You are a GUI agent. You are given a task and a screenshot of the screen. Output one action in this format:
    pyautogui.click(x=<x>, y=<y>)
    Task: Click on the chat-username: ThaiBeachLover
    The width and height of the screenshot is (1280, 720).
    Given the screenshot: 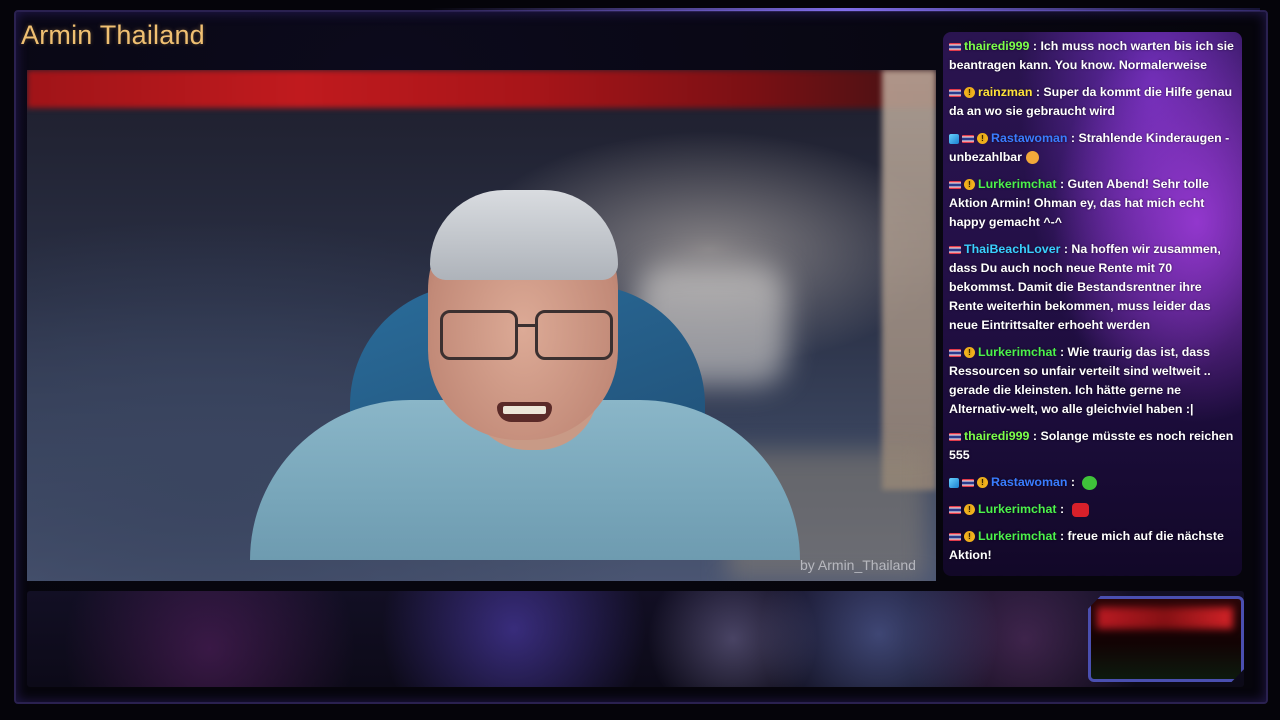 What is the action you would take?
    pyautogui.click(x=1012, y=249)
    